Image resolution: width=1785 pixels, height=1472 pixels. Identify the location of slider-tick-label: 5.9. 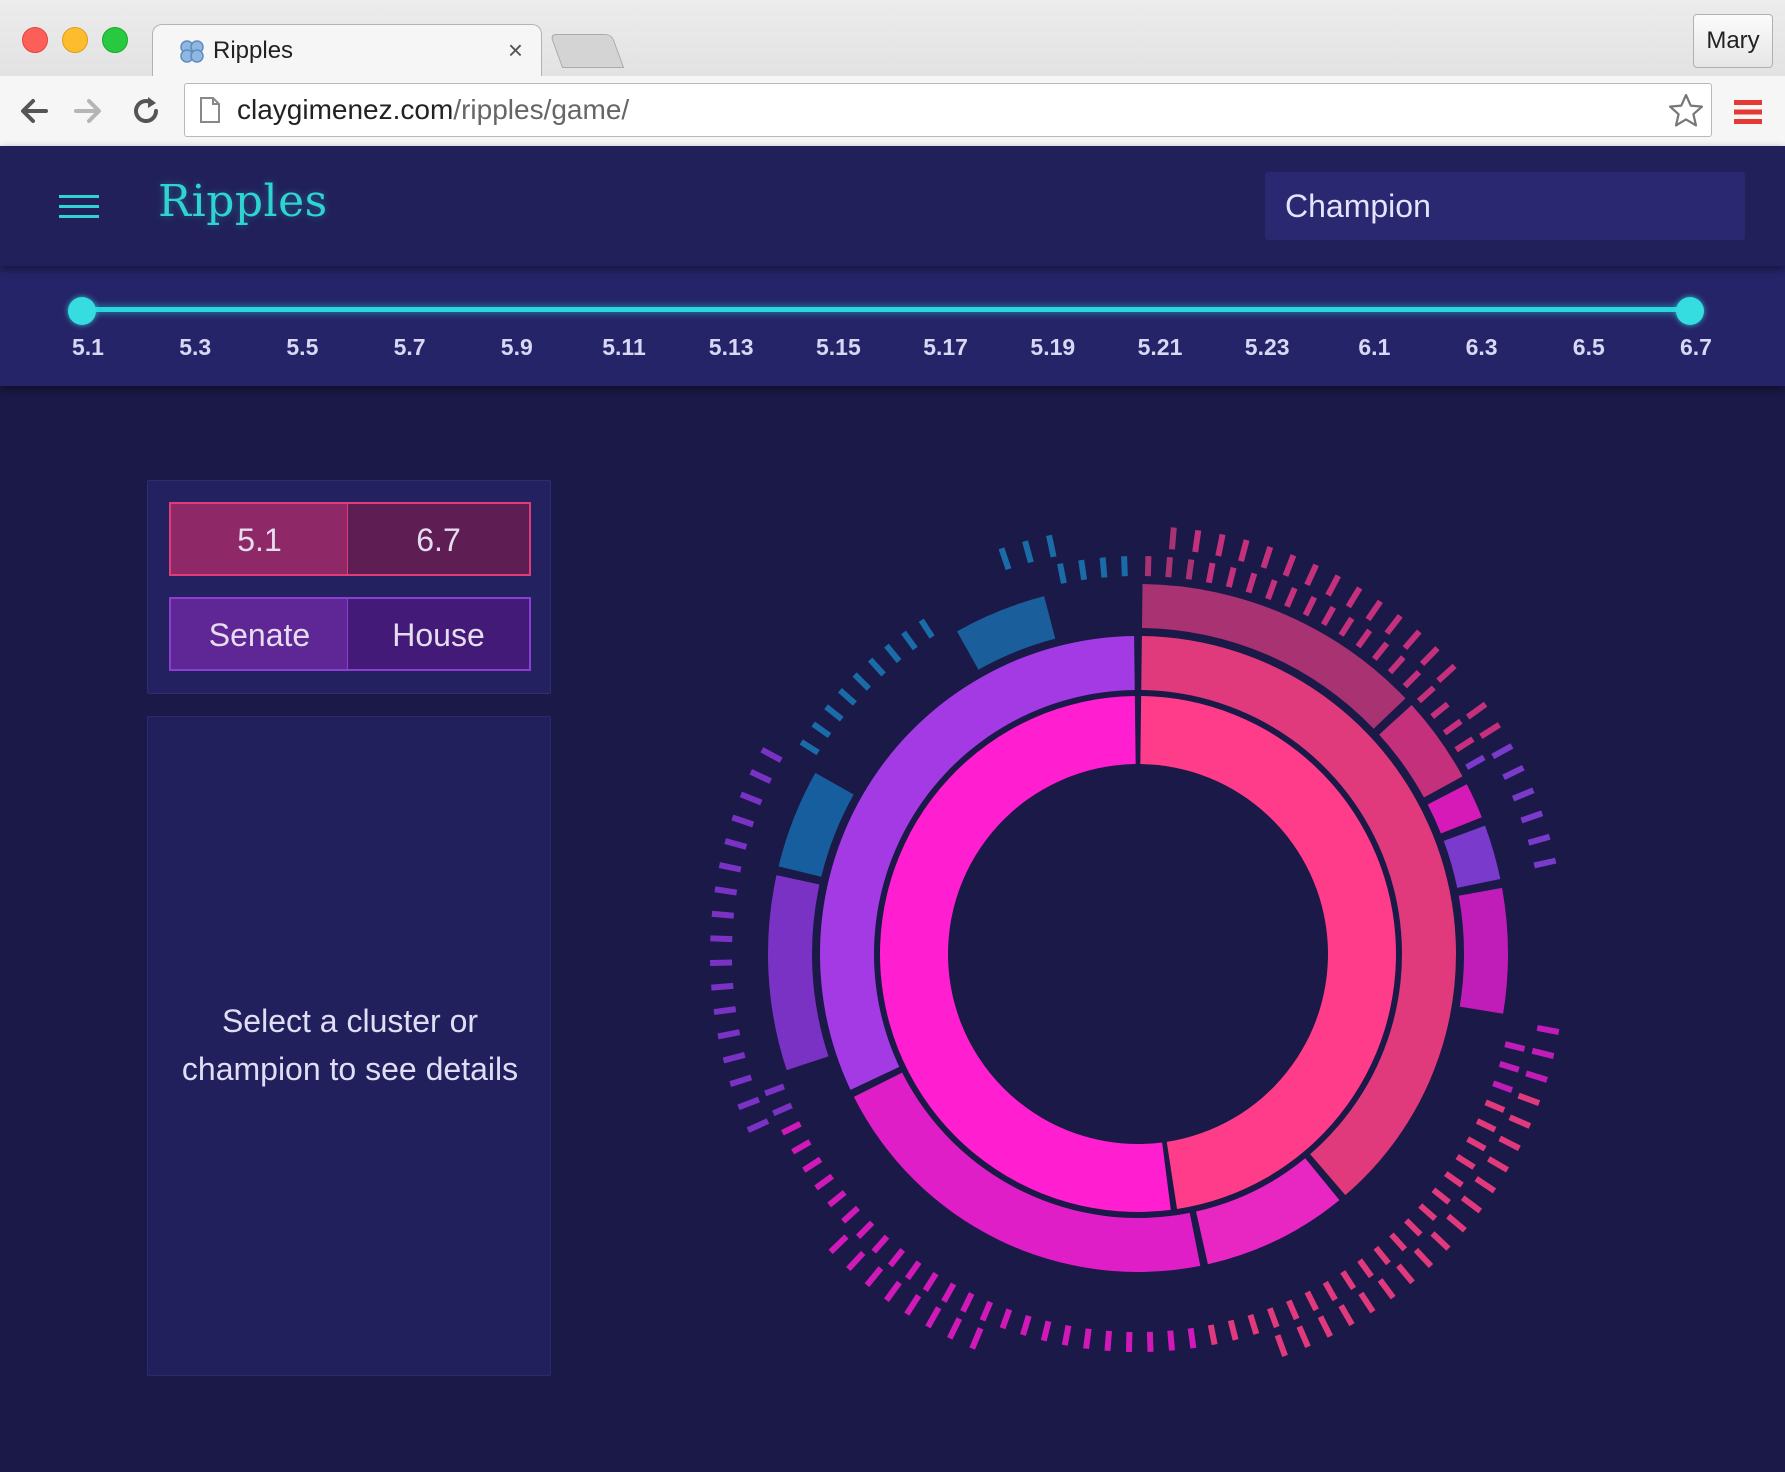
(517, 347).